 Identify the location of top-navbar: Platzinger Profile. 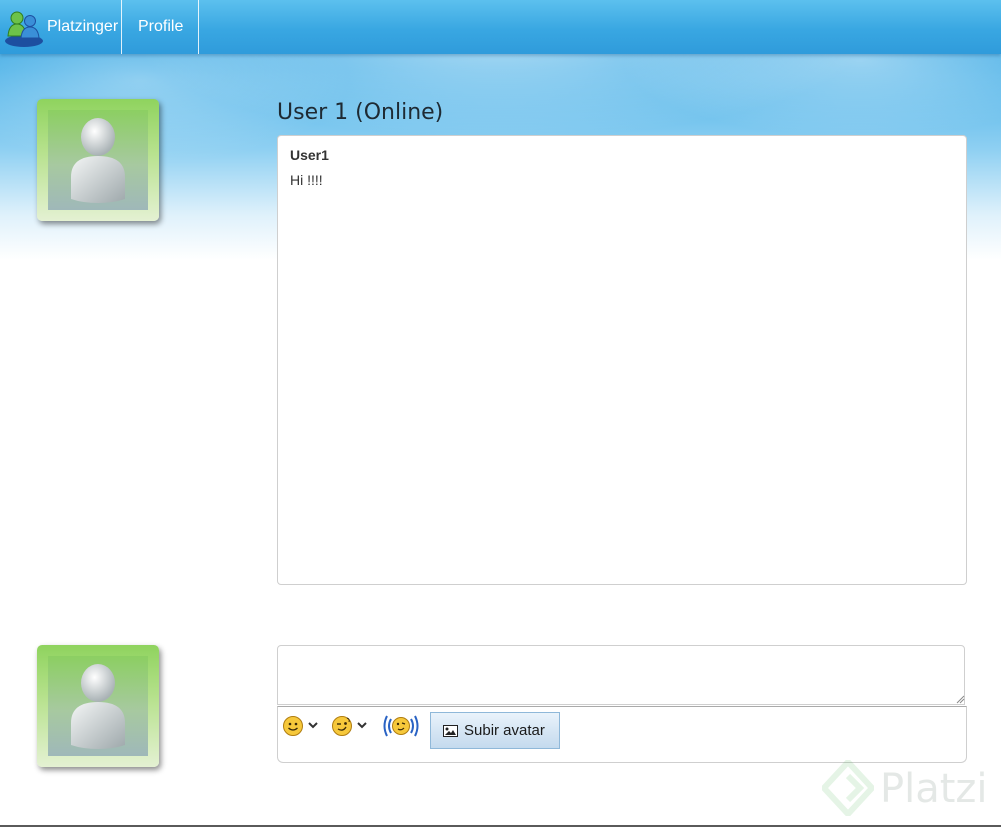
(500, 27).